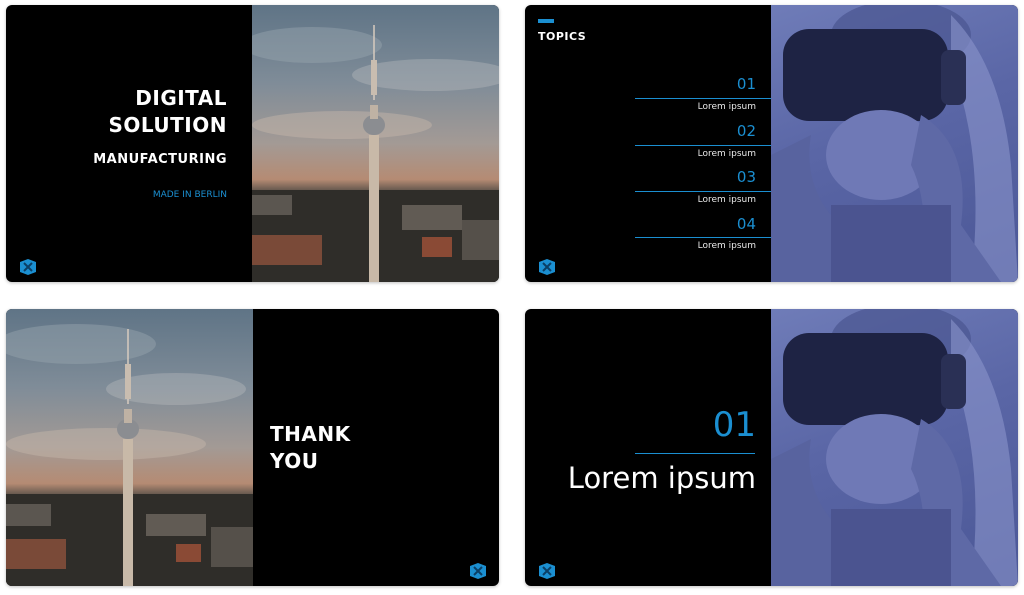 This screenshot has height=595, width=1024. Describe the element at coordinates (726, 246) in the screenshot. I see `topic-label-4: Lorem ipsum` at that location.